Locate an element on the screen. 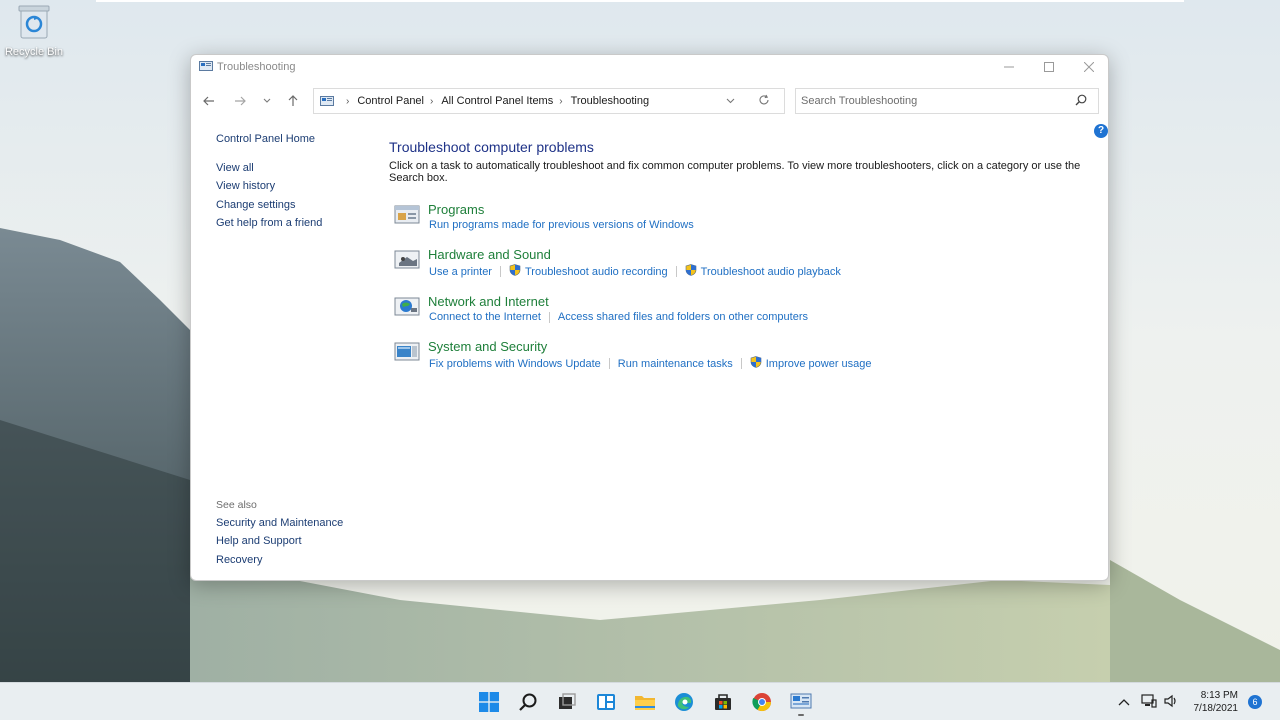 This screenshot has width=1280, height=720. use-printer-link: Use a printer is located at coordinates (460, 272).